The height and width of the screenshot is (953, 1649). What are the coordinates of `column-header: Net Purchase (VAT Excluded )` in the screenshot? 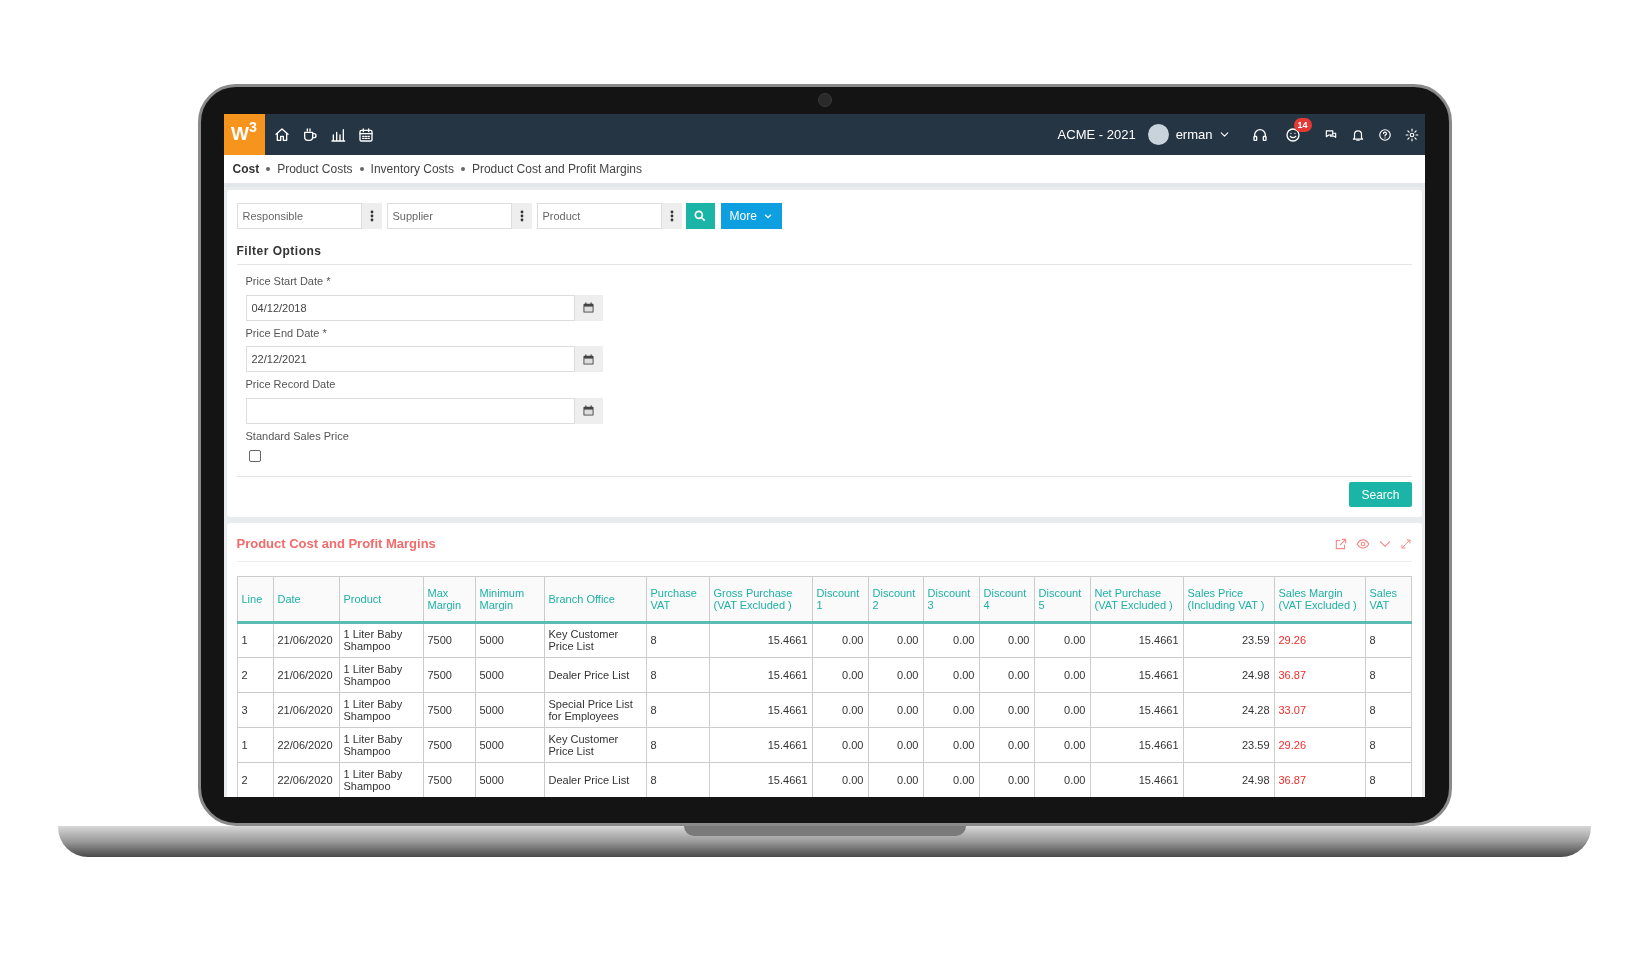 It's located at (1136, 599).